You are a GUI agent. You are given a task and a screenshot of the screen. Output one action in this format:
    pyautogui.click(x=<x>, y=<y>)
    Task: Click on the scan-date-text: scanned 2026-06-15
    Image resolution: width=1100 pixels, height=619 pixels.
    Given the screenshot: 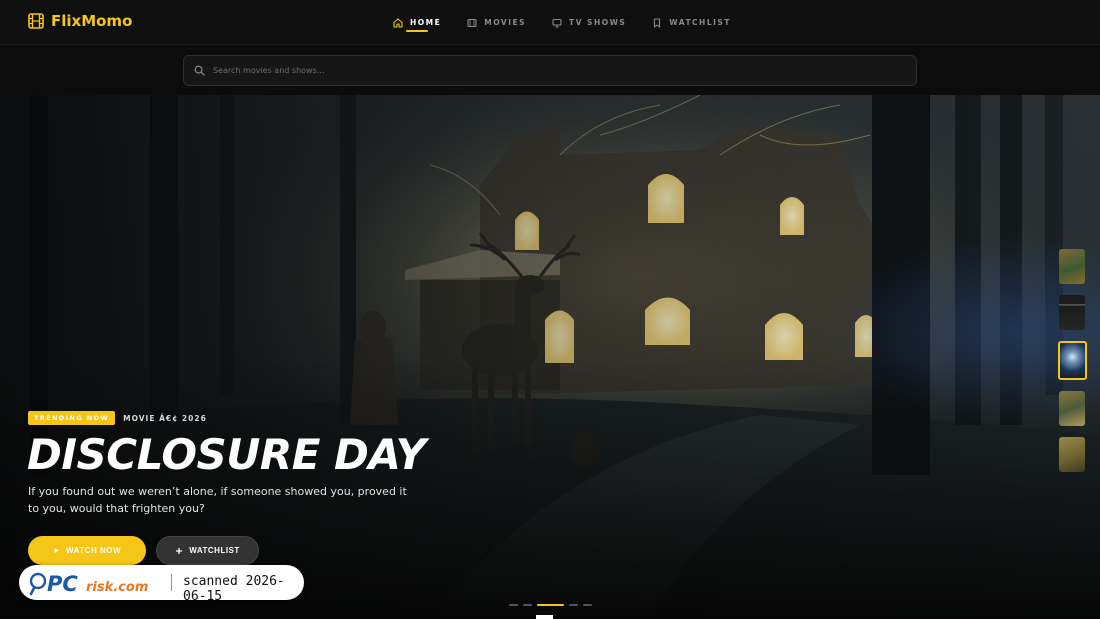 What is the action you would take?
    pyautogui.click(x=234, y=589)
    